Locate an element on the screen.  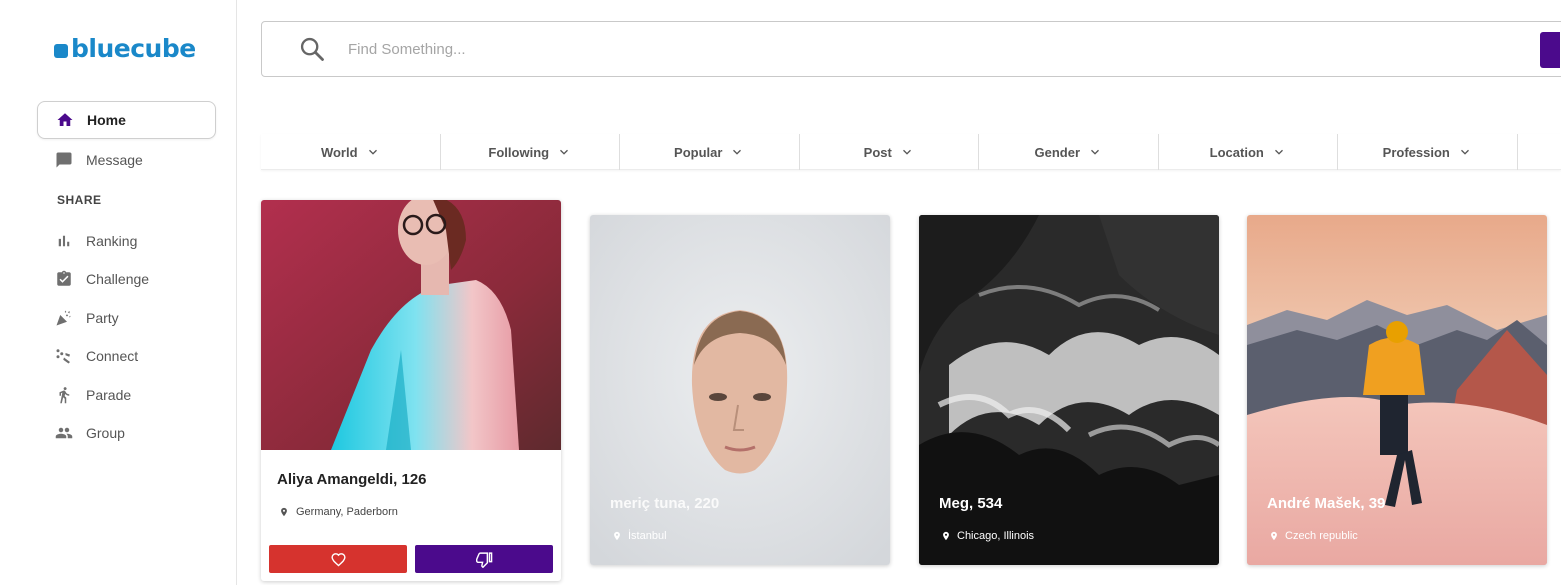
filter-label: Popular is located at coordinates (698, 152).